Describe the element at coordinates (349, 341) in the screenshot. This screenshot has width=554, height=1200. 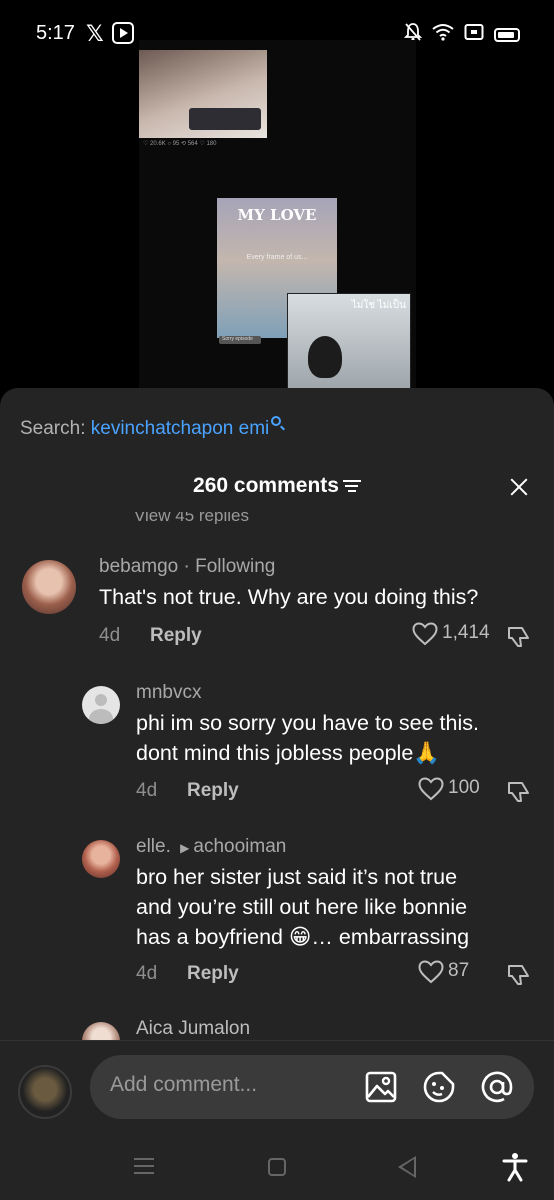
I see `video-inset-photo: ไม่ใช่ ไม่เป็น` at that location.